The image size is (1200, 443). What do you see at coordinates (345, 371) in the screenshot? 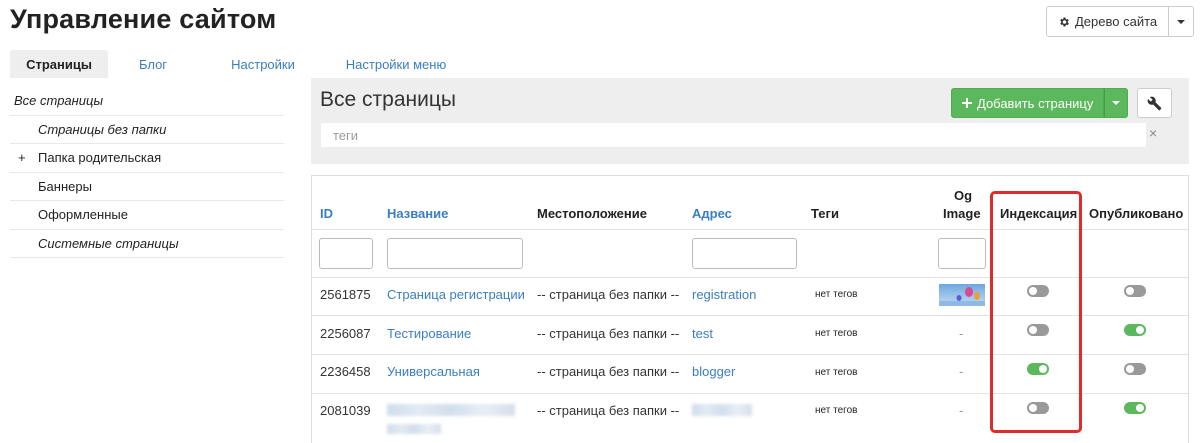
I see `row-3-id: 2236458` at bounding box center [345, 371].